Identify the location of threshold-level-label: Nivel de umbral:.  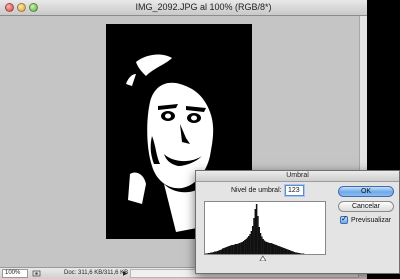
(256, 190).